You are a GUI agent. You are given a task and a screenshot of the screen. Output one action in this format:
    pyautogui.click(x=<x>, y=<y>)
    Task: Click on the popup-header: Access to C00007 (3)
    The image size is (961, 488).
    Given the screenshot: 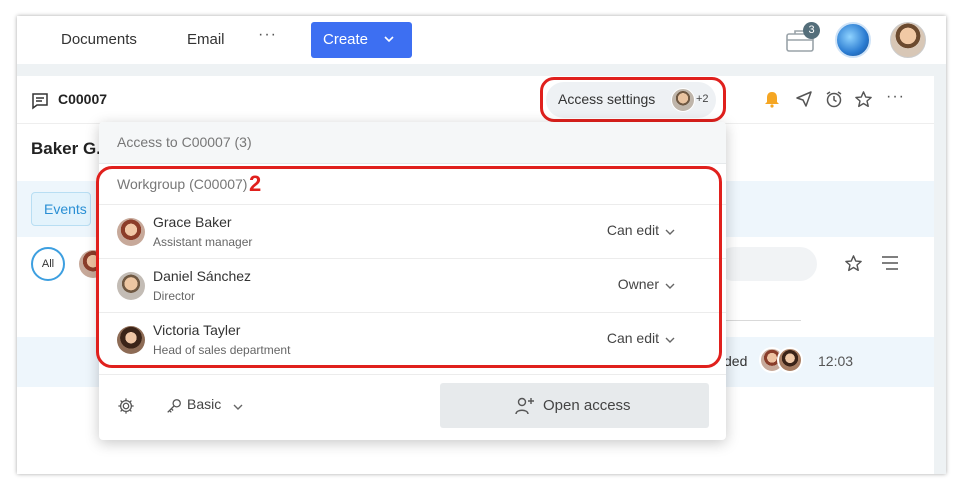 What is the action you would take?
    pyautogui.click(x=412, y=143)
    